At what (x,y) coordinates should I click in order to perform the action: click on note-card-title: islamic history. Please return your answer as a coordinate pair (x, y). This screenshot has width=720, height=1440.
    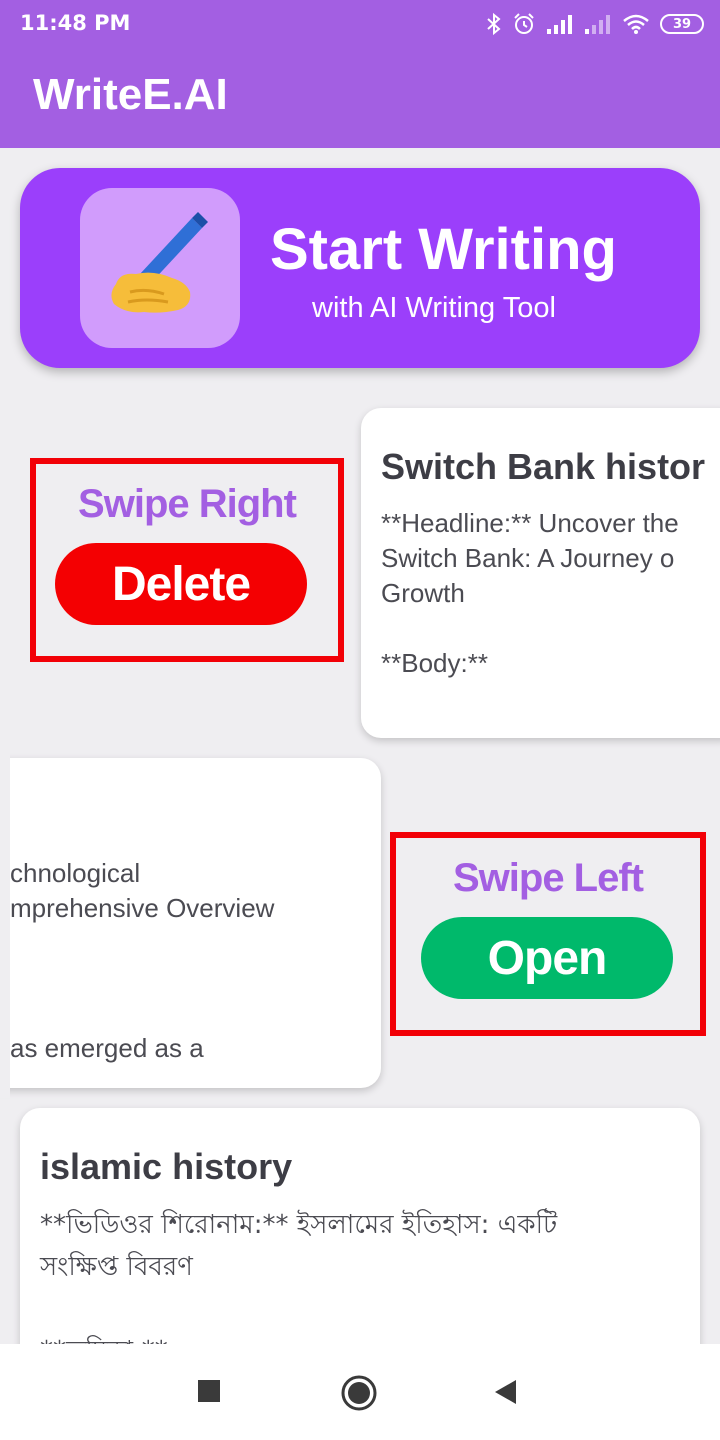
    Looking at the image, I should click on (166, 1166).